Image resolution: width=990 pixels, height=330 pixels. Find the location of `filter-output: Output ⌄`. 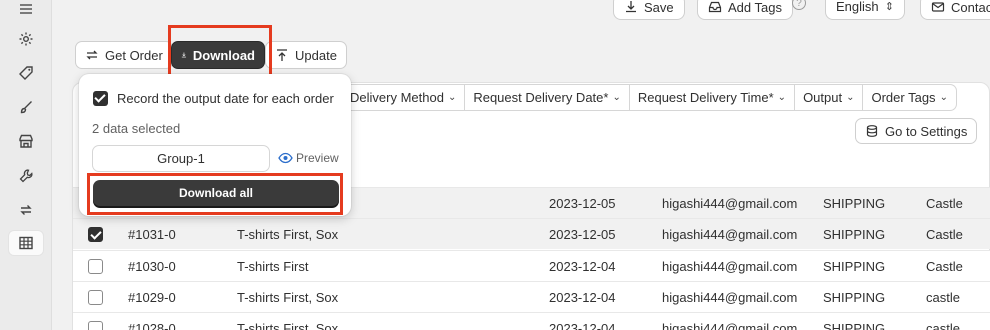

filter-output: Output ⌄ is located at coordinates (829, 97).